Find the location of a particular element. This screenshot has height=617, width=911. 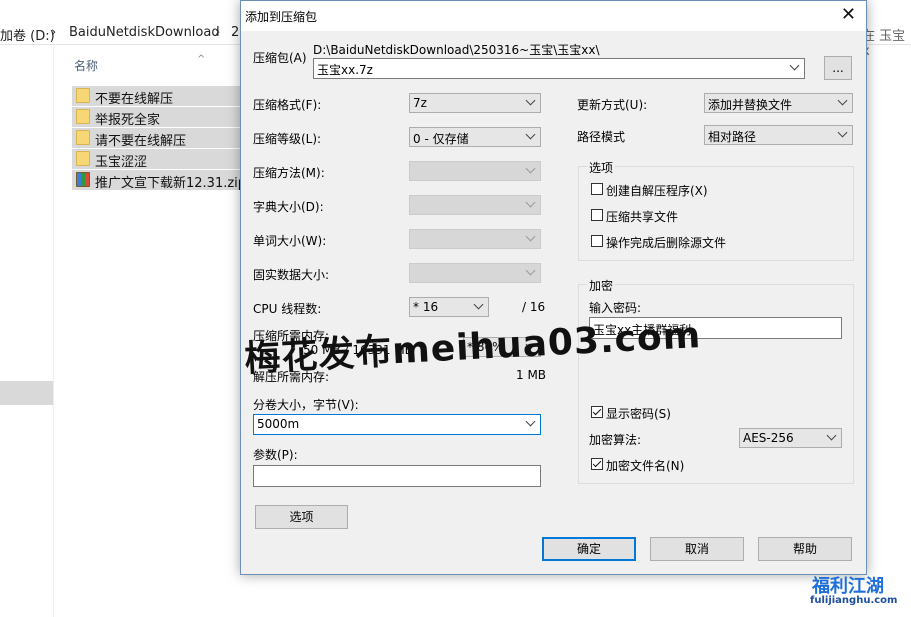

file-list-item: 玉宝涩涩 is located at coordinates (156, 159).